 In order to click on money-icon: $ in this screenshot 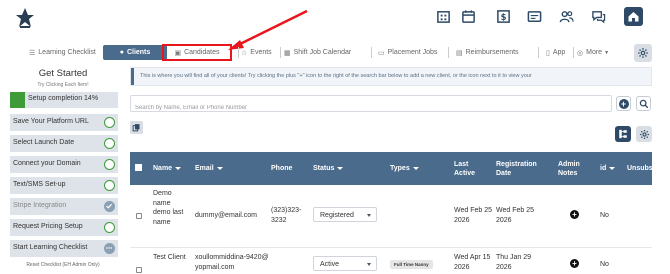, I will do `click(503, 16)`.